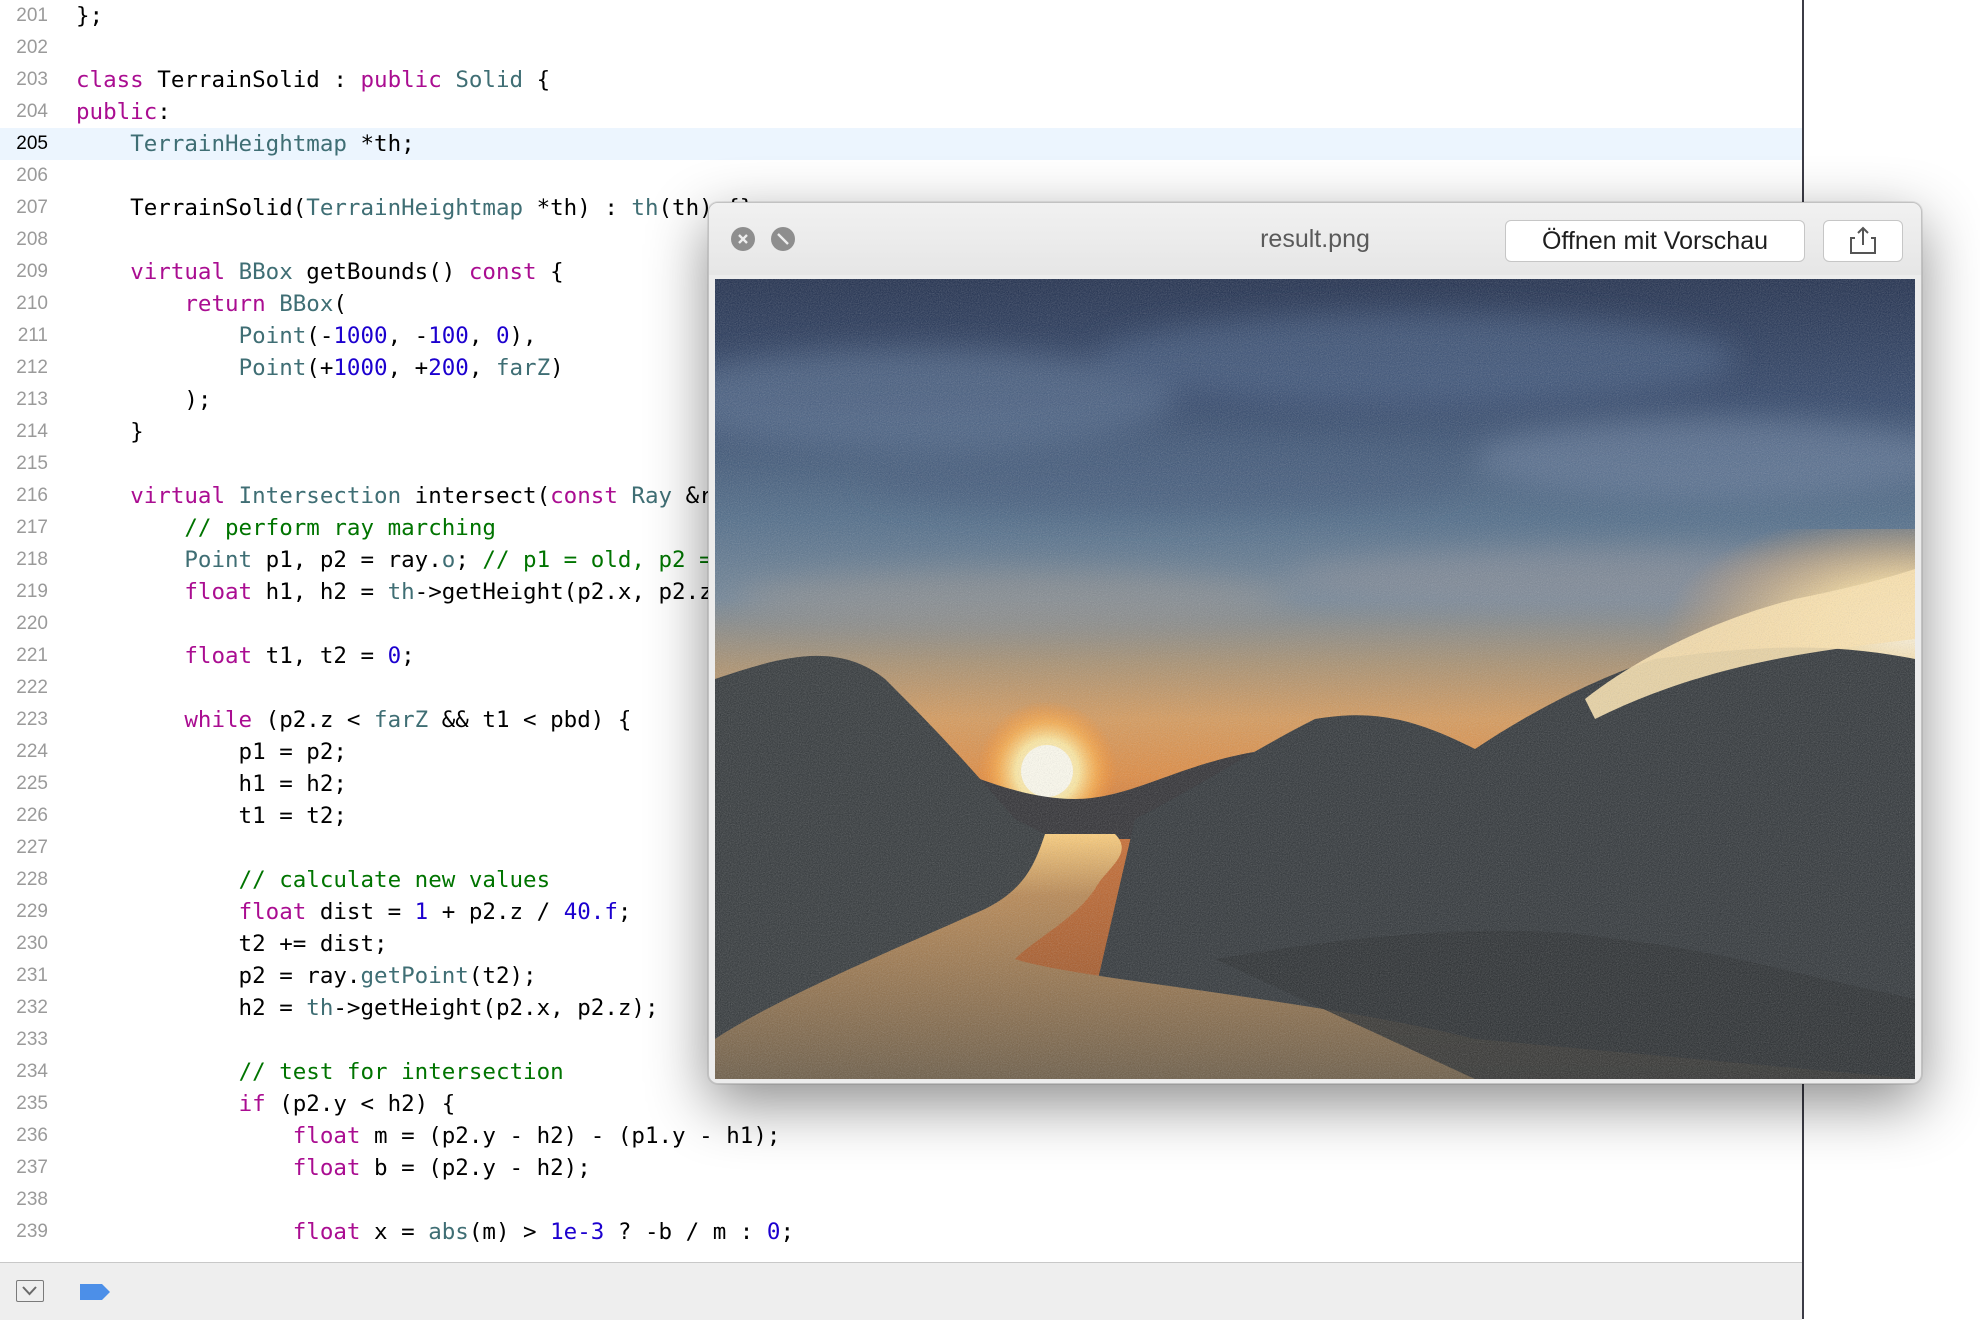 The height and width of the screenshot is (1320, 1980). What do you see at coordinates (211, 752) in the screenshot?
I see `code-text: p1 = p2;` at bounding box center [211, 752].